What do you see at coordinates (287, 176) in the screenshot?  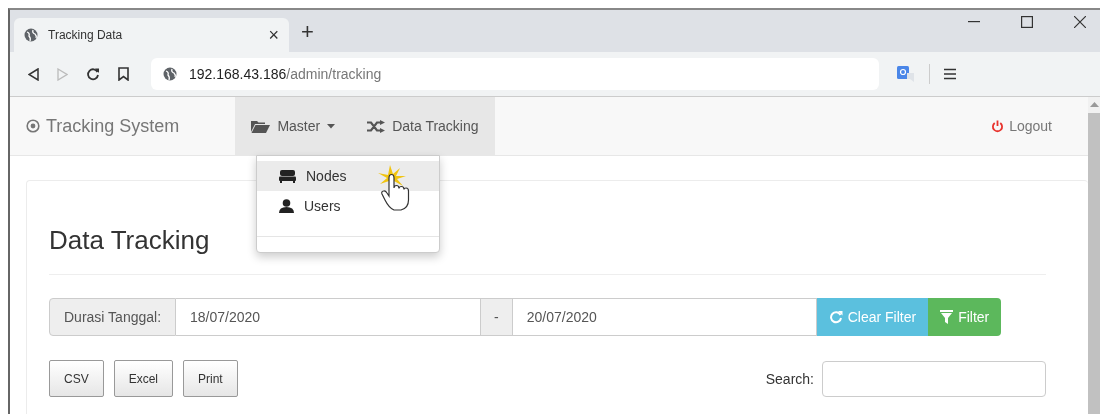 I see `bed-icon` at bounding box center [287, 176].